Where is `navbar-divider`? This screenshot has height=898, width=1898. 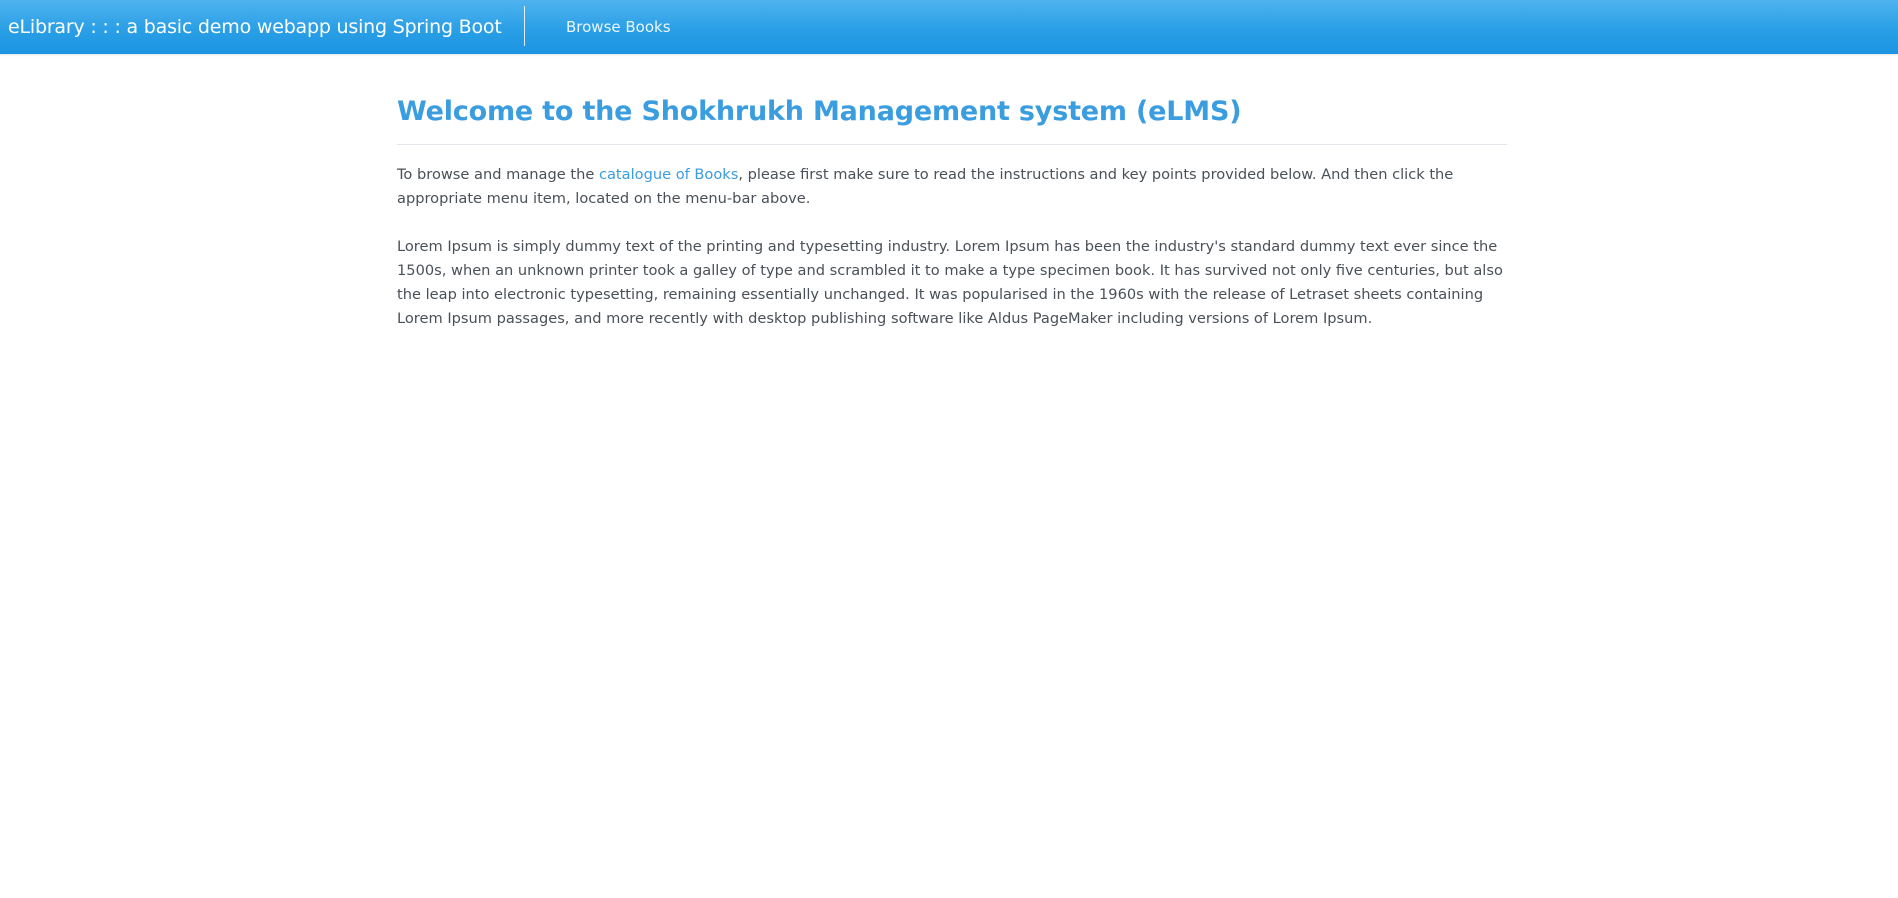 navbar-divider is located at coordinates (524, 26).